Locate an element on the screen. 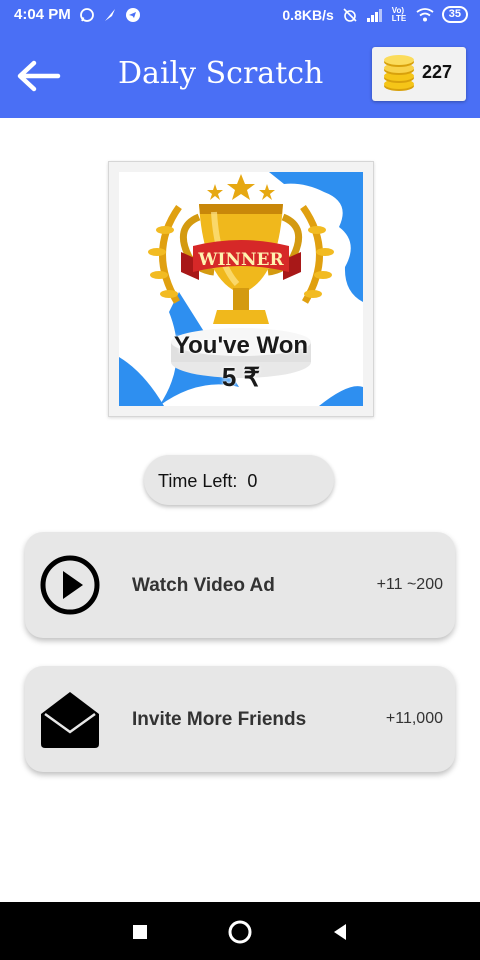 The width and height of the screenshot is (480, 960). status-bar: 4:04 PM 0.8KB/s Vo) LTE 35 is located at coordinates (240, 15).